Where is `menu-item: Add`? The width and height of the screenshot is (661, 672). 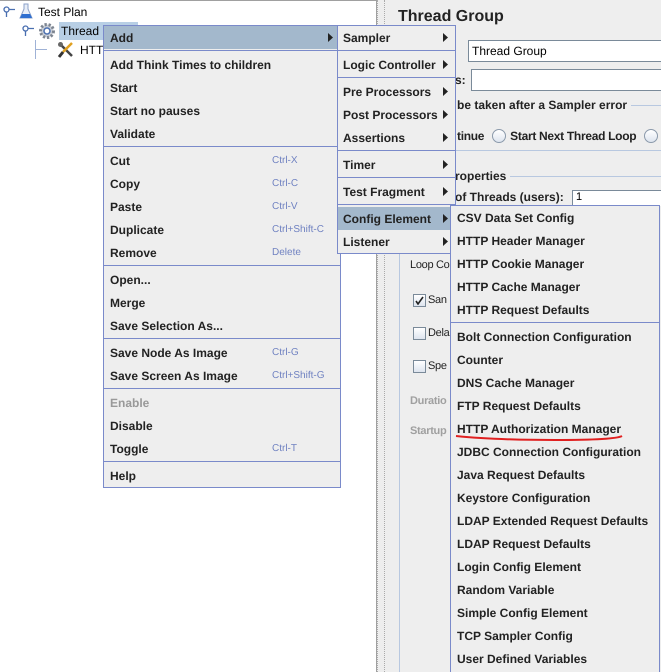
menu-item: Add is located at coordinates (222, 37).